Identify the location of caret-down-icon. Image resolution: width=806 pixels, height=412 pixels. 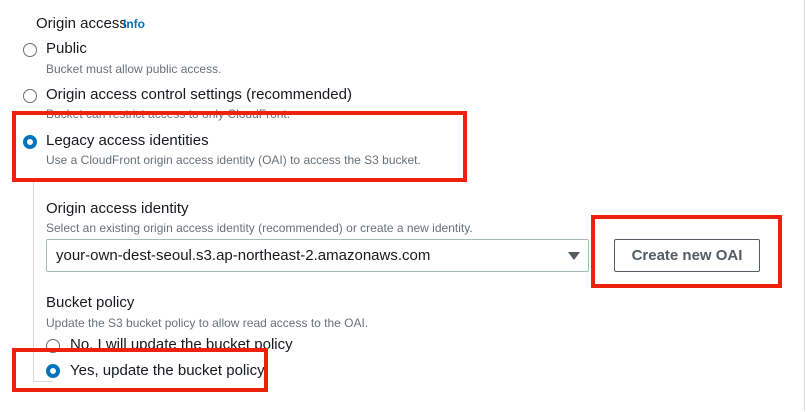
(574, 256).